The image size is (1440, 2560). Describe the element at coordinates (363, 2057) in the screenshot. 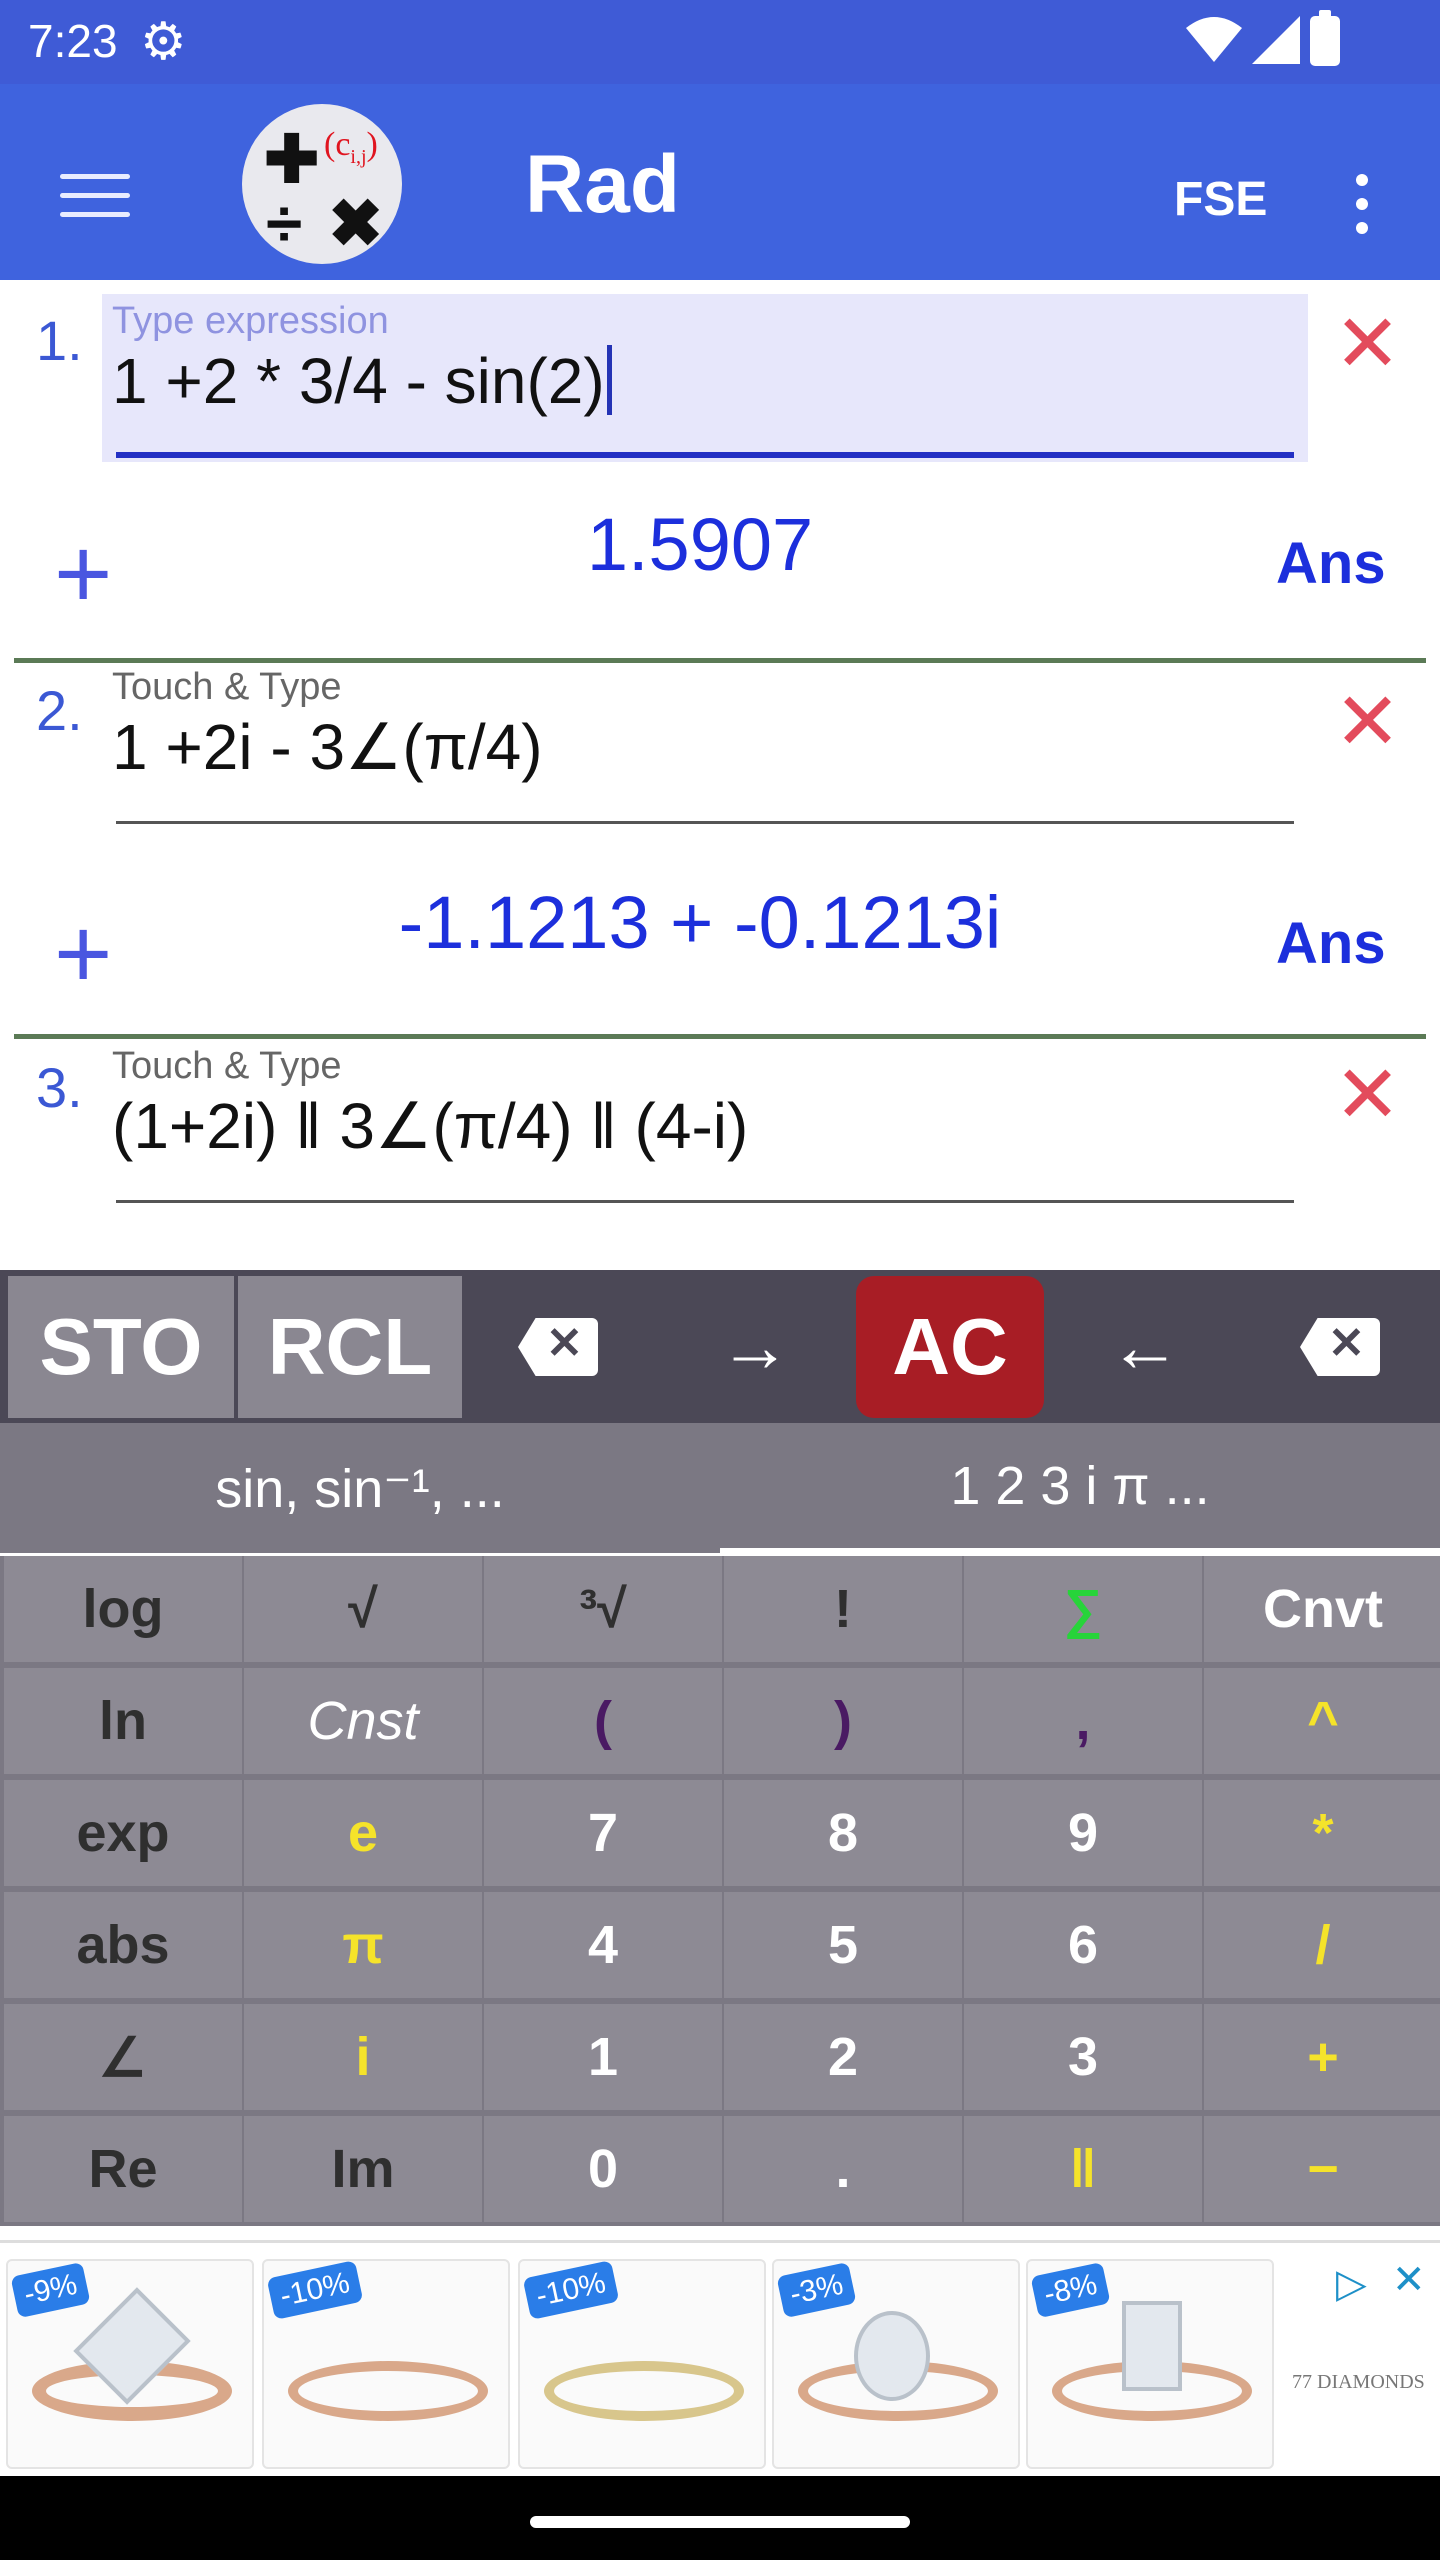

I see `key: i` at that location.